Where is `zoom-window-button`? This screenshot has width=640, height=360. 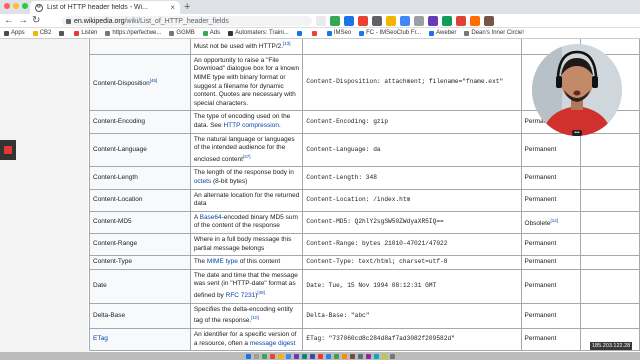 zoom-window-button is located at coordinates (25, 6).